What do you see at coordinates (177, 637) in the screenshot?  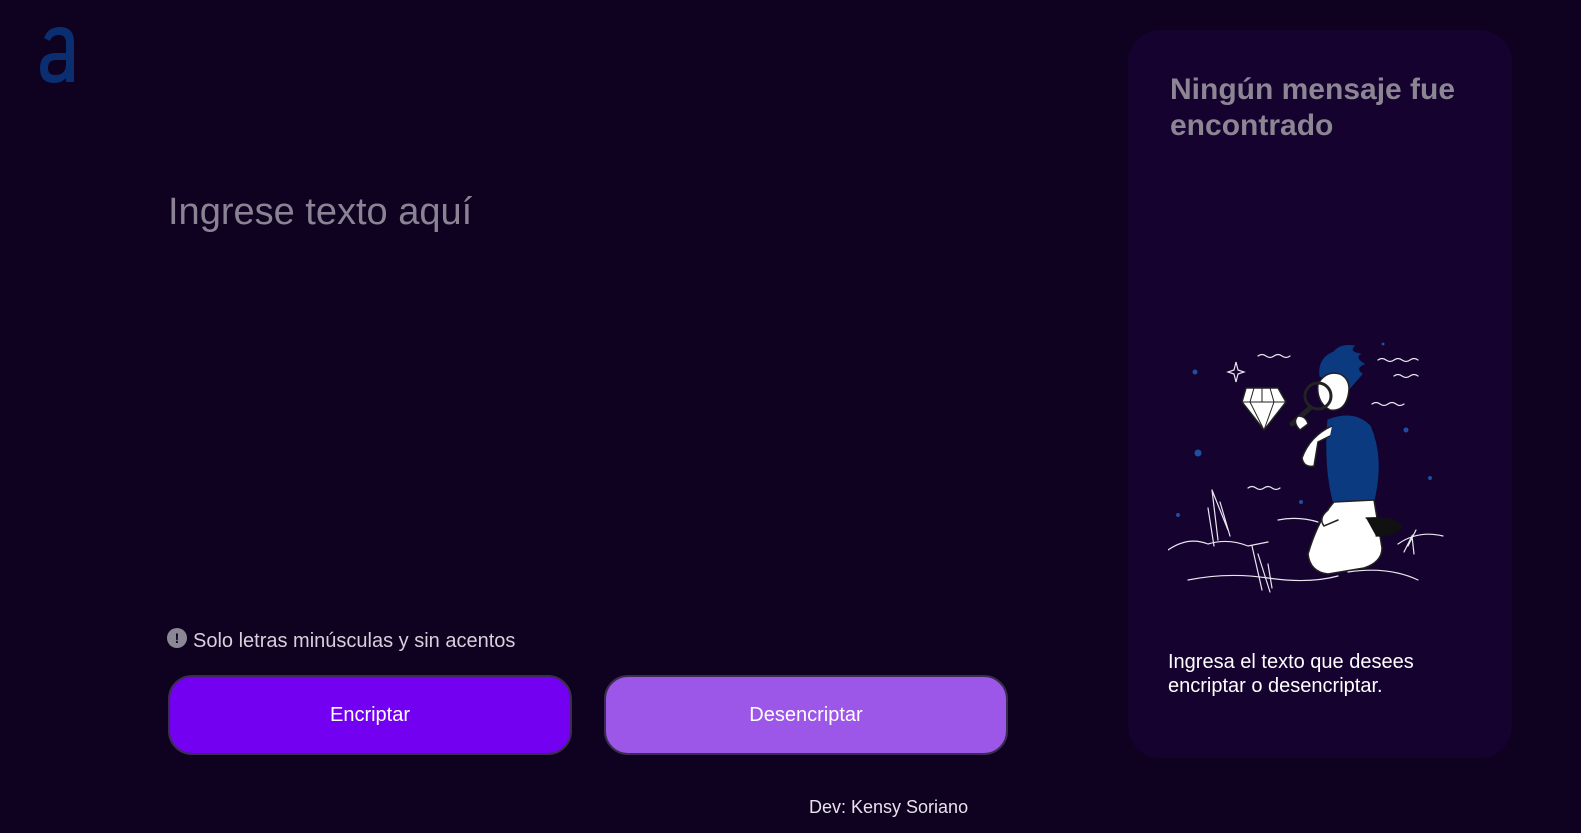 I see `exclamation-circle-icon: !` at bounding box center [177, 637].